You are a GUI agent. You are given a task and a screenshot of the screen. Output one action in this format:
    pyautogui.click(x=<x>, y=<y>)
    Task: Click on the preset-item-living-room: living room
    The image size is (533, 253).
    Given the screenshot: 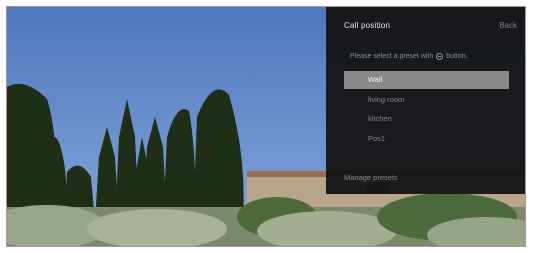 What is the action you would take?
    pyautogui.click(x=426, y=100)
    